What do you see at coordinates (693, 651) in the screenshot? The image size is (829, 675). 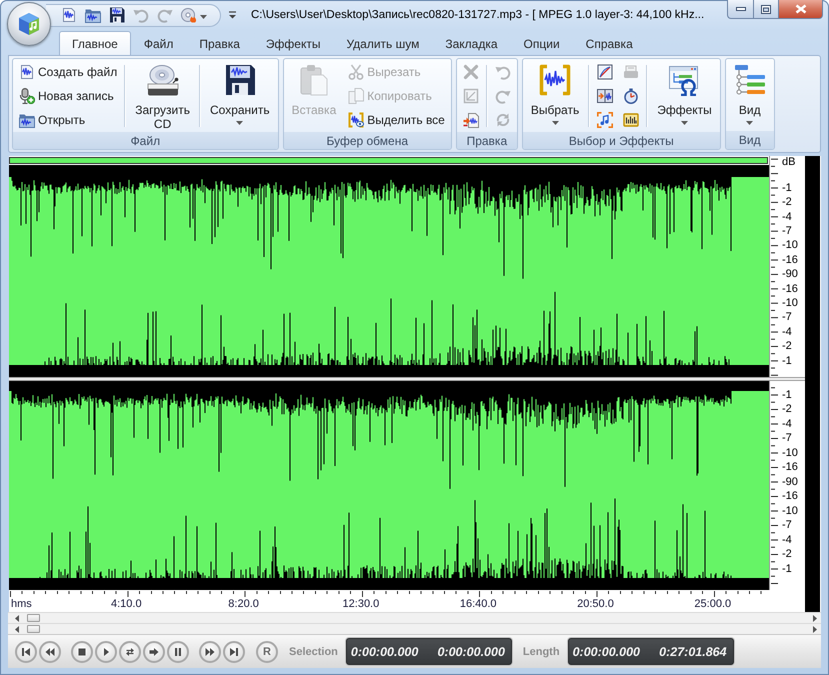 I see `time-value: 0:27:01.864` at bounding box center [693, 651].